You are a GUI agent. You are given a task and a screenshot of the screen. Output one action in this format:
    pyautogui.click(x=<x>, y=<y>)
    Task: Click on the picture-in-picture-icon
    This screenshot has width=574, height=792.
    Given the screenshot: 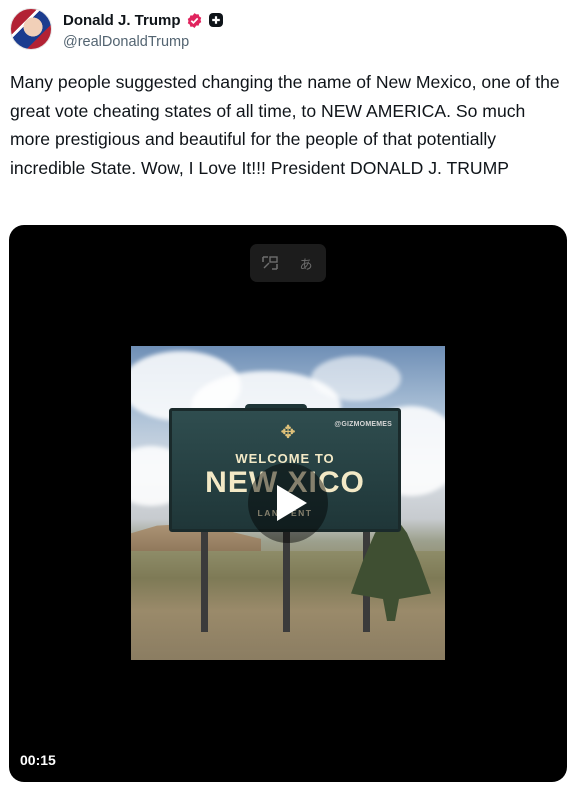 What is the action you would take?
    pyautogui.click(x=270, y=263)
    